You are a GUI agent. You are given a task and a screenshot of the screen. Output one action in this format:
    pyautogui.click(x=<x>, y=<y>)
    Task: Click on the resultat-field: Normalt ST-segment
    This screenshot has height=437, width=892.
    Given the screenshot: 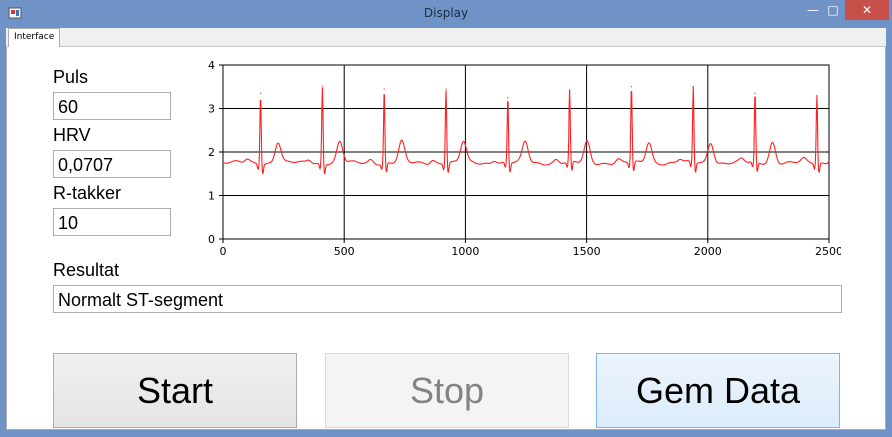 What is the action you would take?
    pyautogui.click(x=447, y=299)
    